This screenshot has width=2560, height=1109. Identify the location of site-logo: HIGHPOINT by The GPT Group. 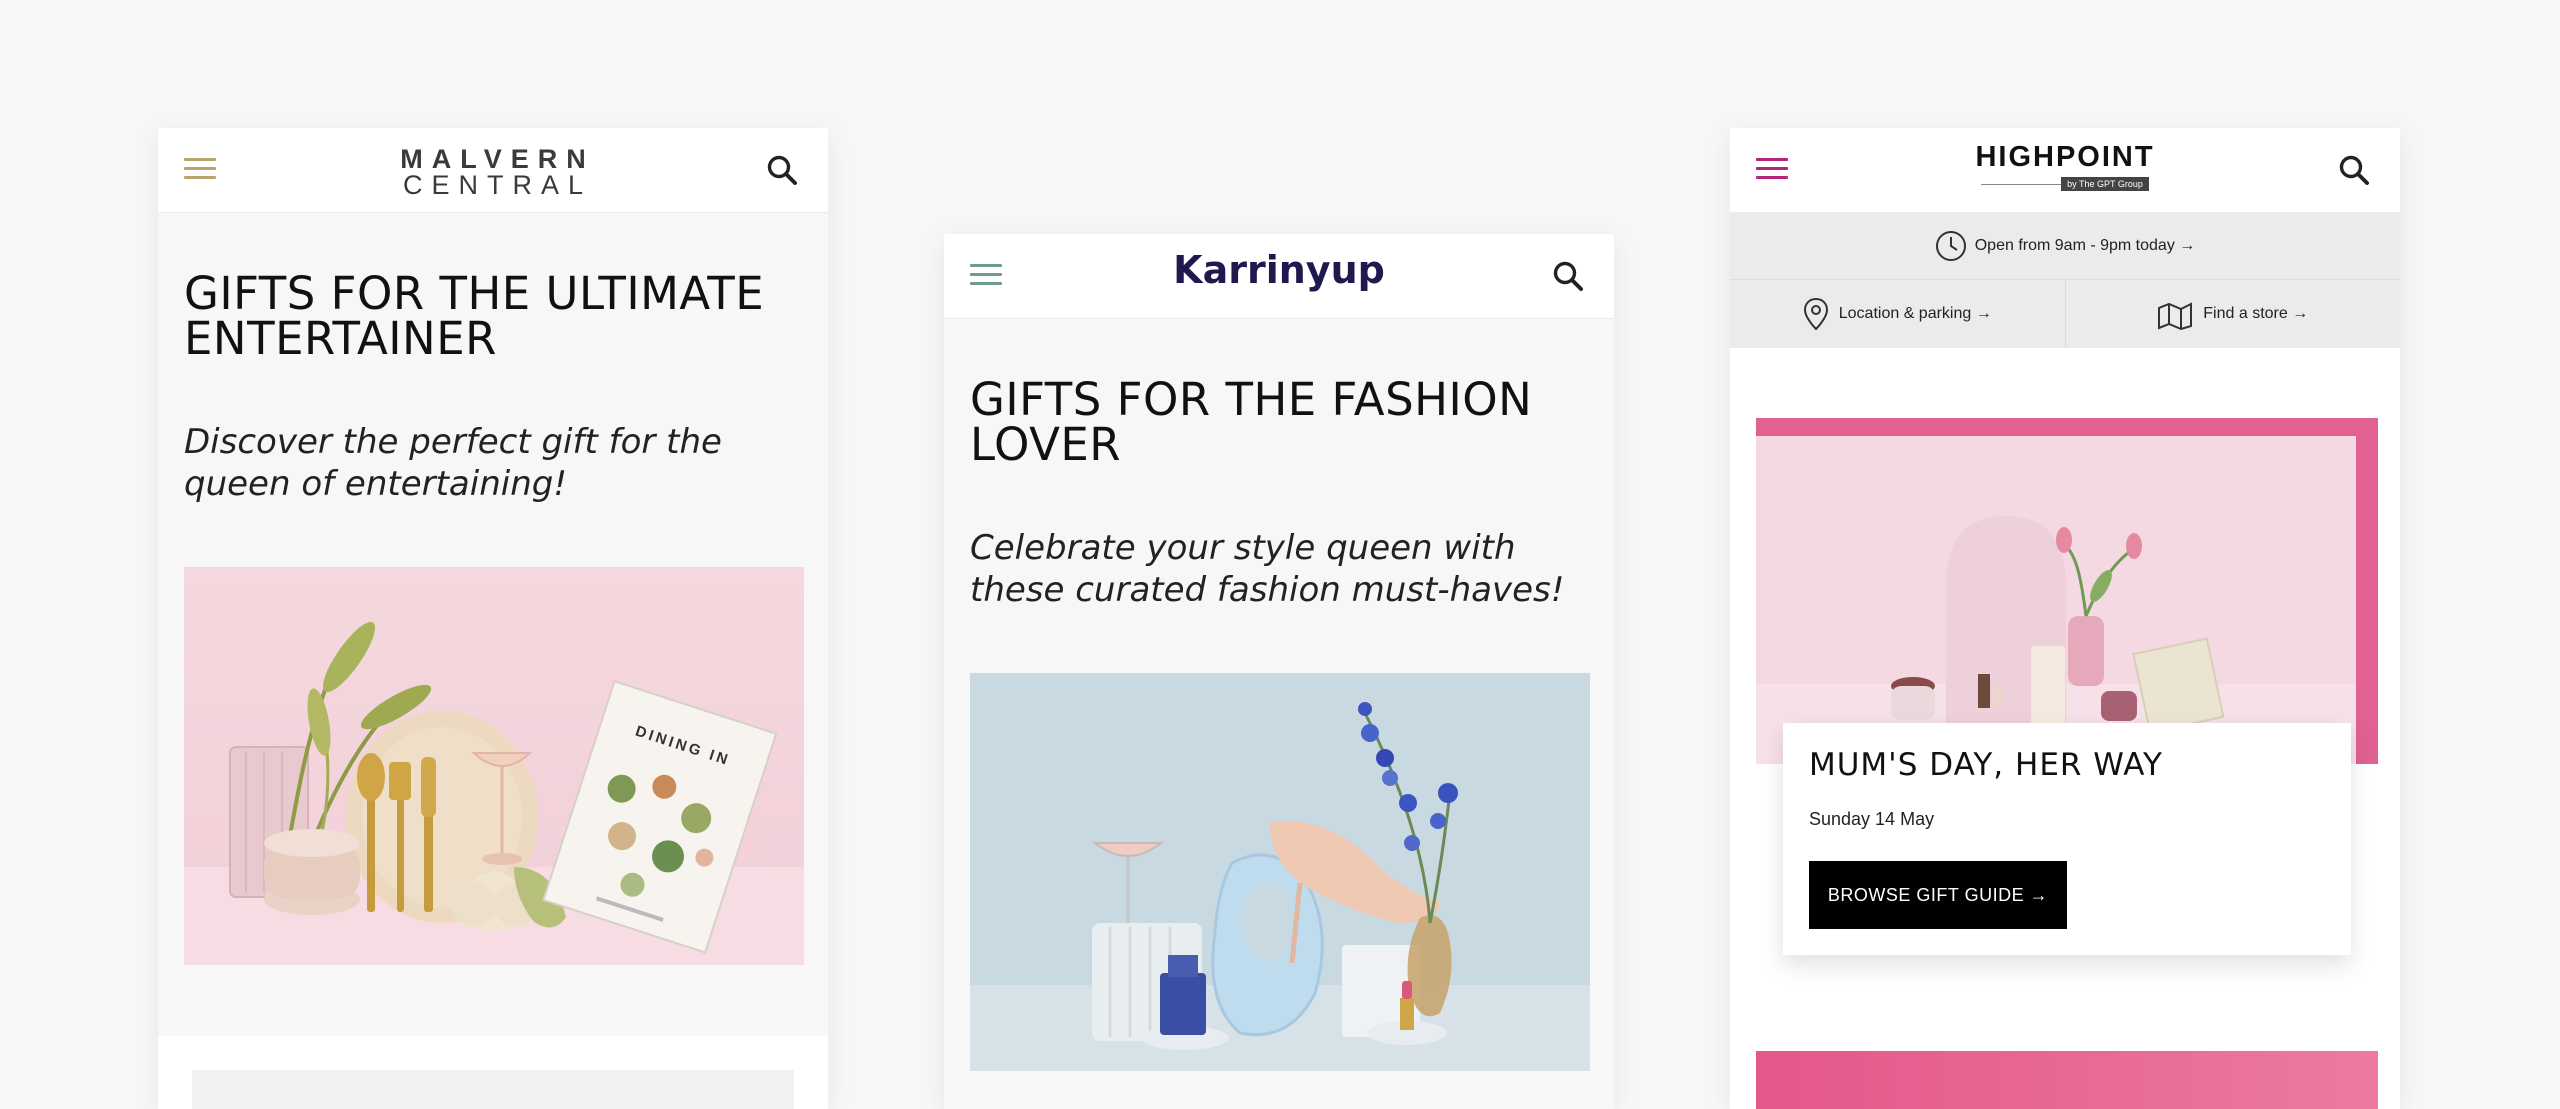
(2065, 166).